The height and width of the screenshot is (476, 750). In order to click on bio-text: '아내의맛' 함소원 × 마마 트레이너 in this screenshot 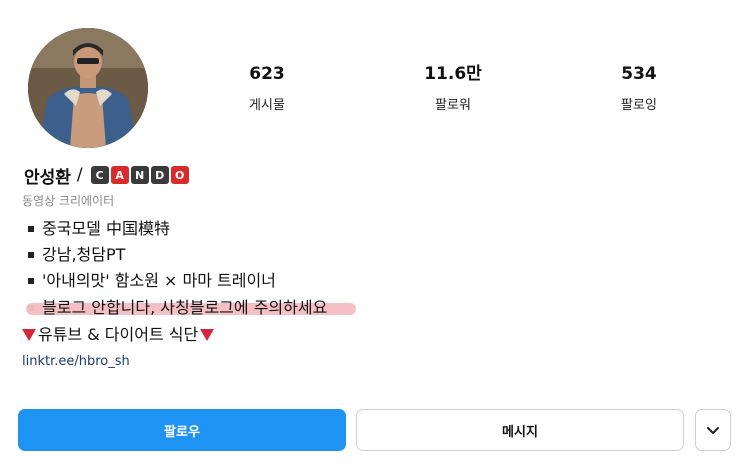, I will do `click(159, 280)`.